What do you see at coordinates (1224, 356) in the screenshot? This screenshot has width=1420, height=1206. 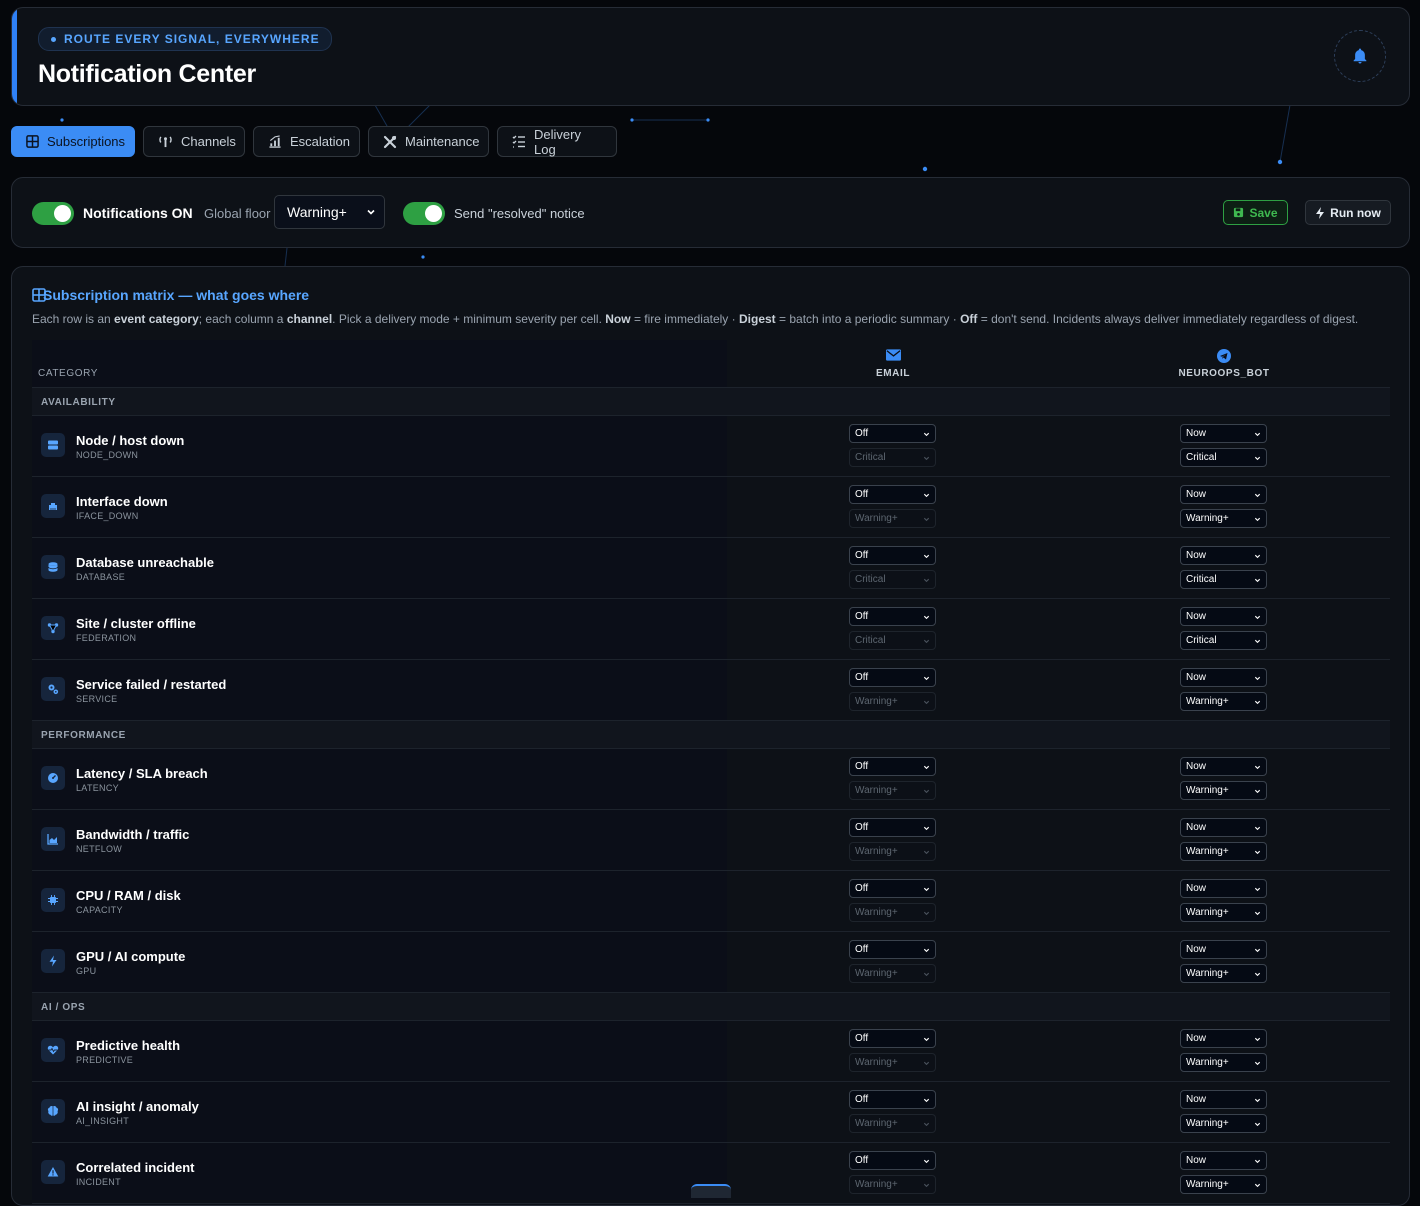 I see `telegram-icon` at bounding box center [1224, 356].